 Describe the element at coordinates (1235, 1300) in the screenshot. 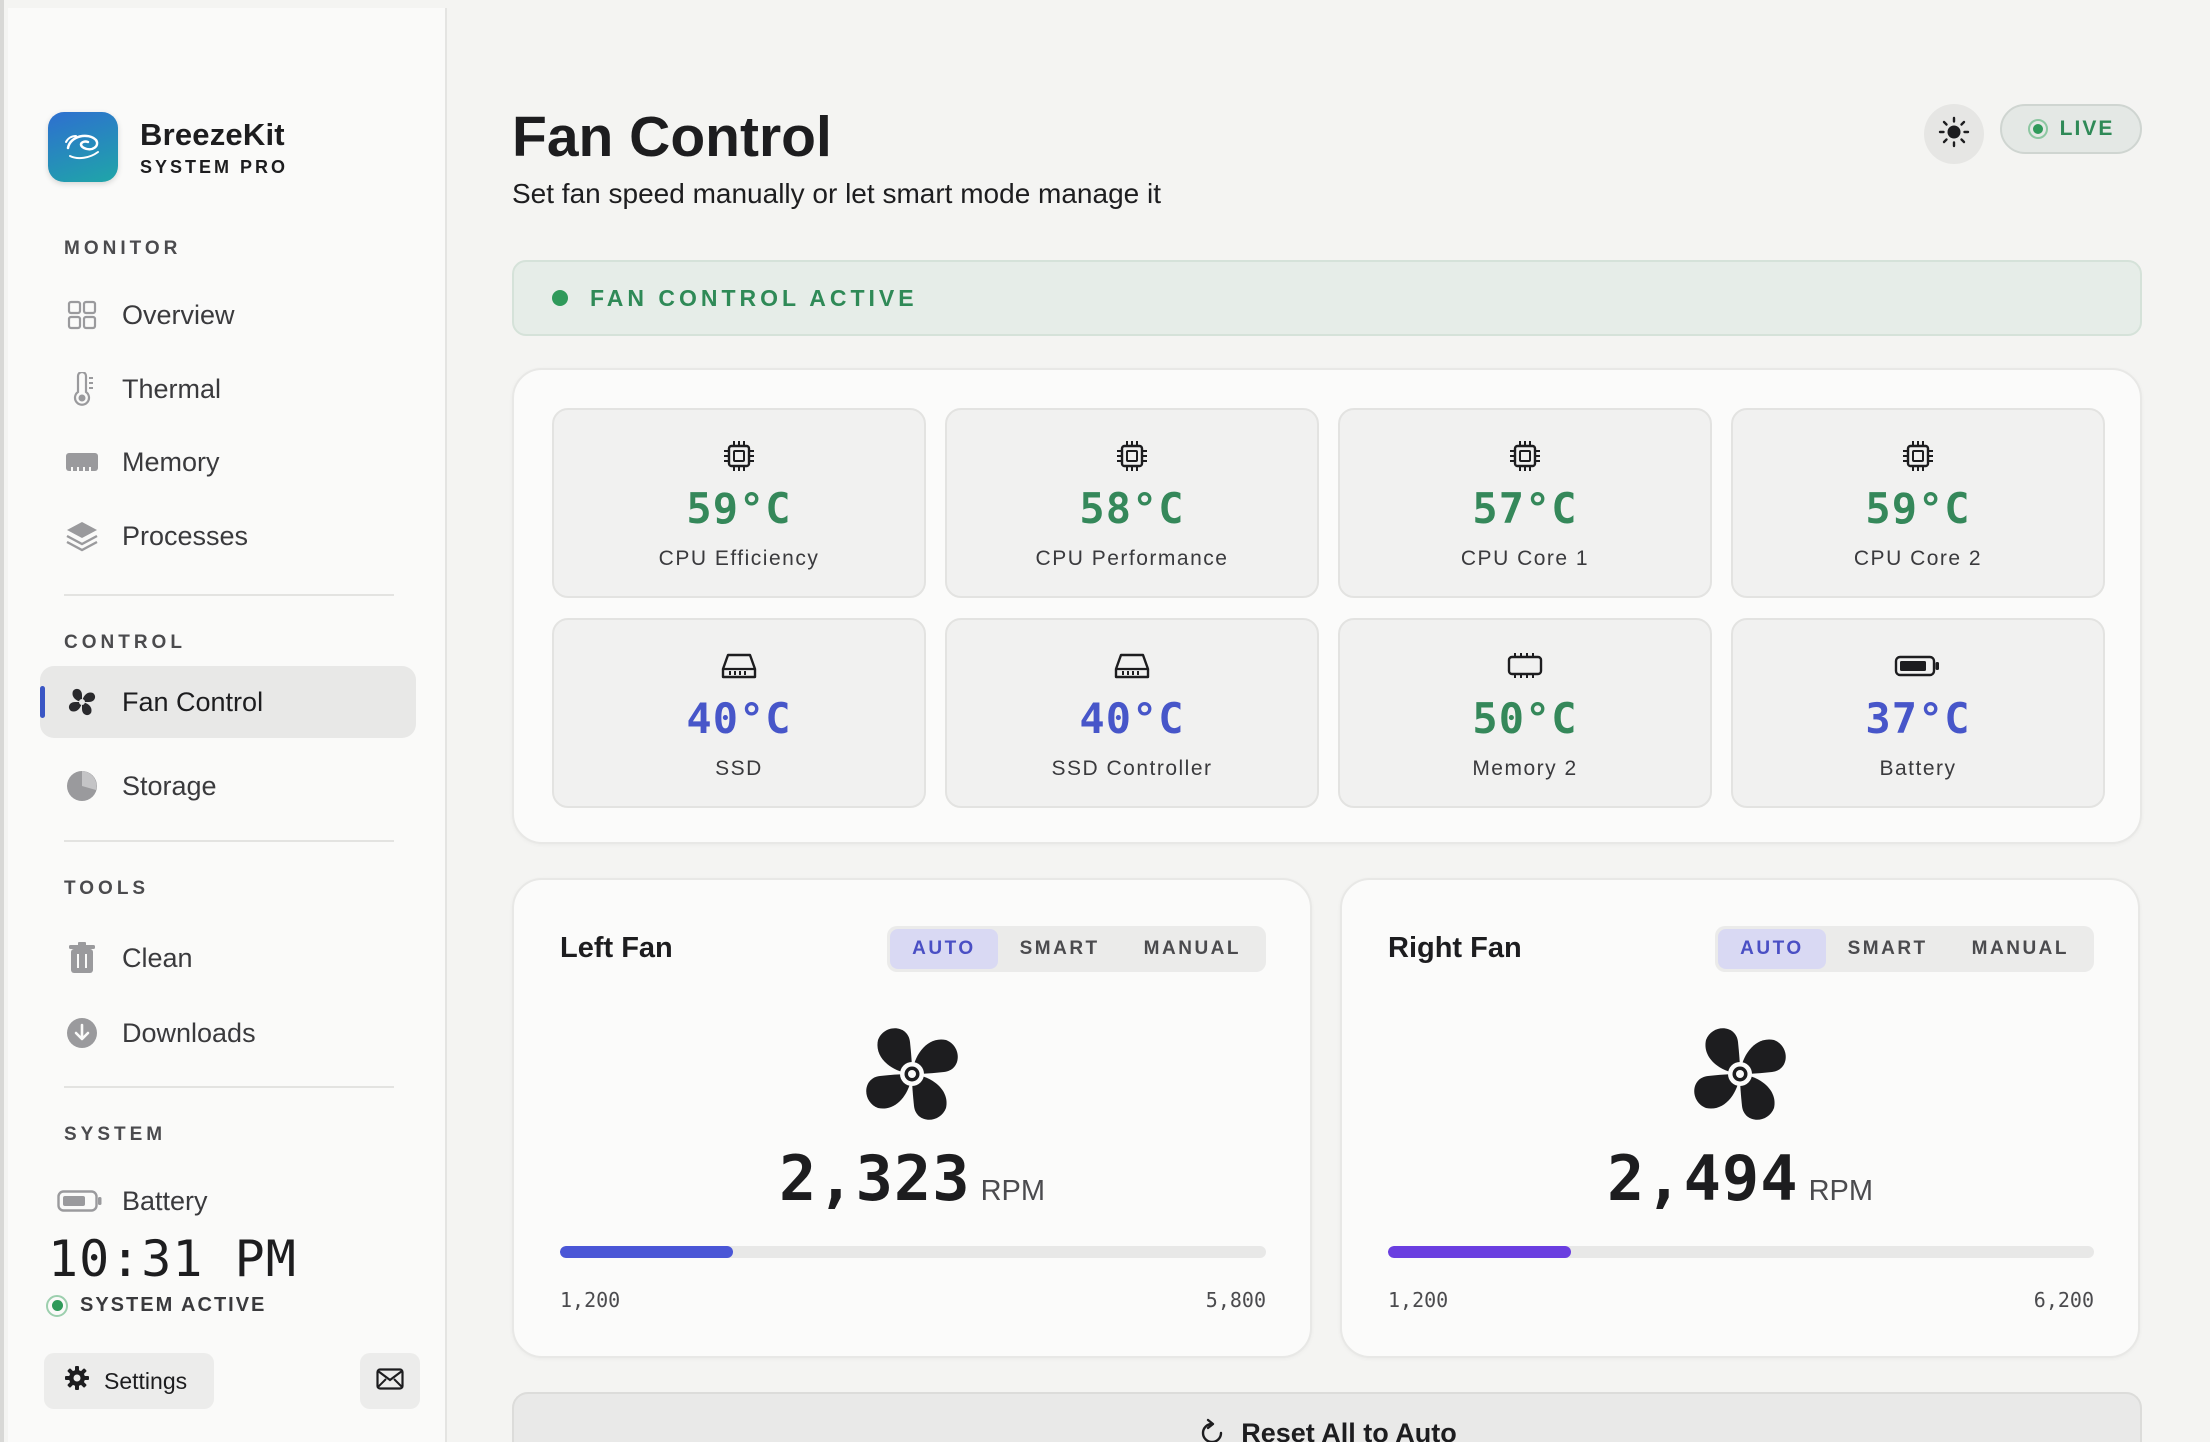

I see `fan-max-rpm: 5,800` at that location.